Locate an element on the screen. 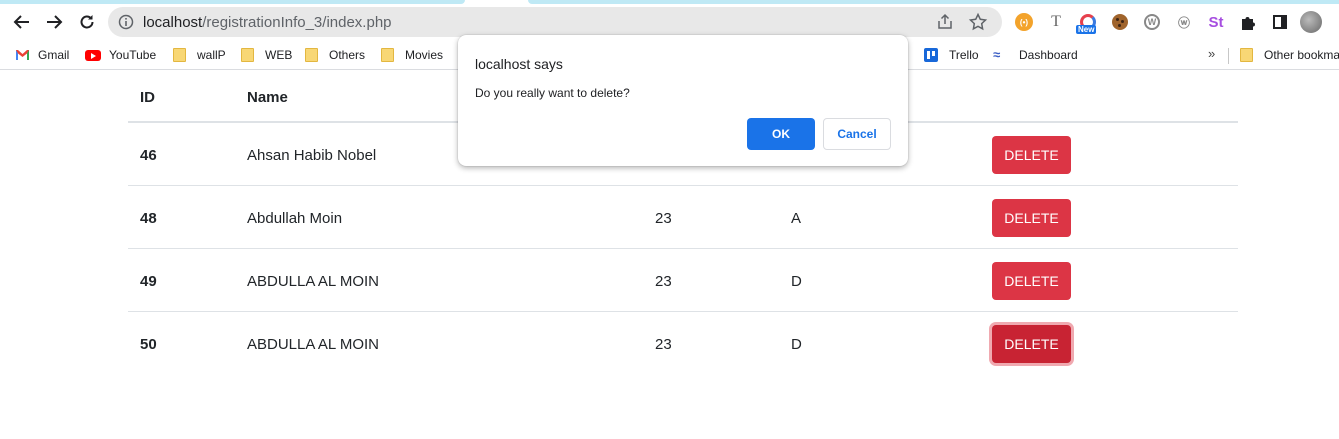 The image size is (1339, 439). cell-grade: A is located at coordinates (796, 218).